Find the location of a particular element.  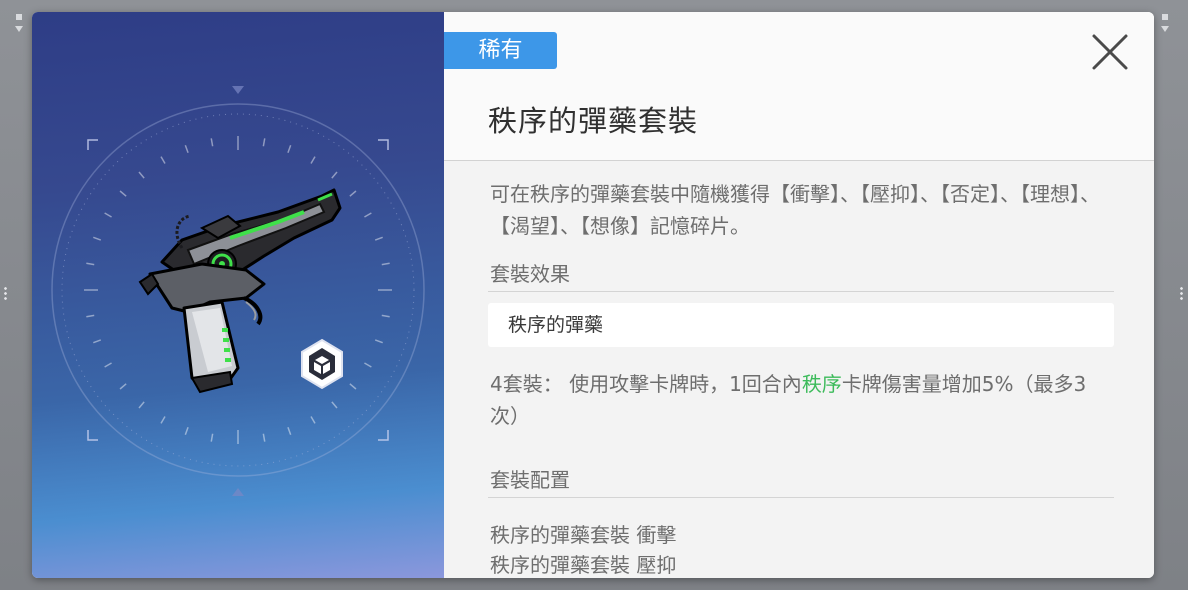

set-effect-label: 套裝效果 is located at coordinates (530, 274).